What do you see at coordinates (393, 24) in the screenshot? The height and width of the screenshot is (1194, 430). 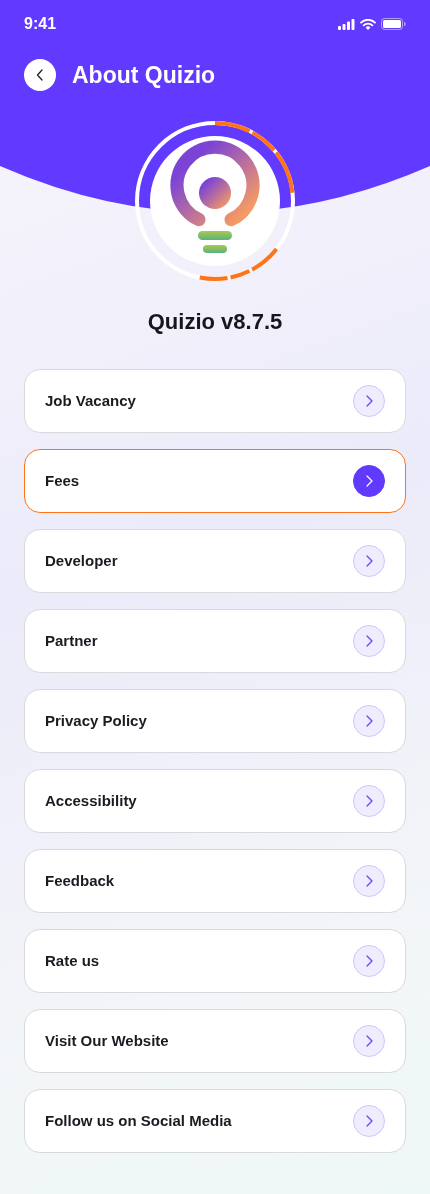 I see `battery-icon` at bounding box center [393, 24].